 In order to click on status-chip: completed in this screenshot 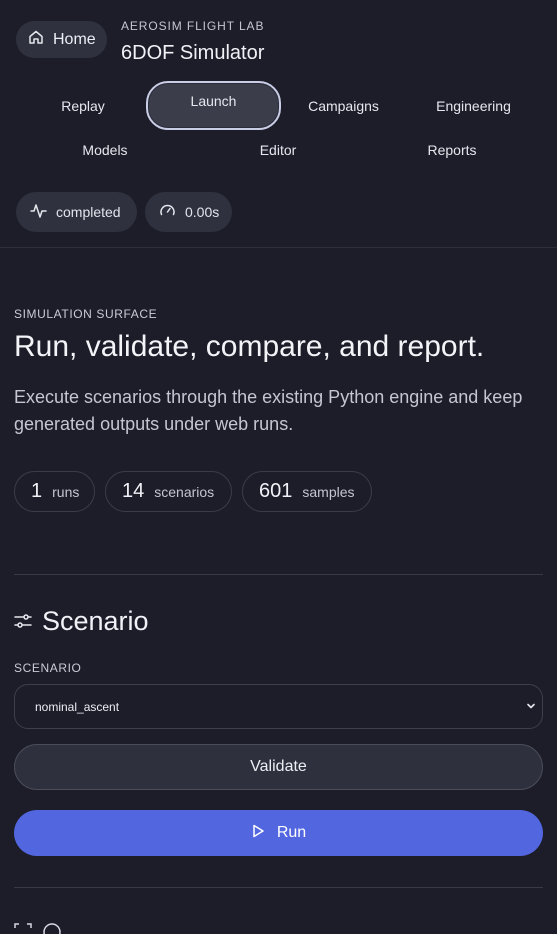, I will do `click(76, 212)`.